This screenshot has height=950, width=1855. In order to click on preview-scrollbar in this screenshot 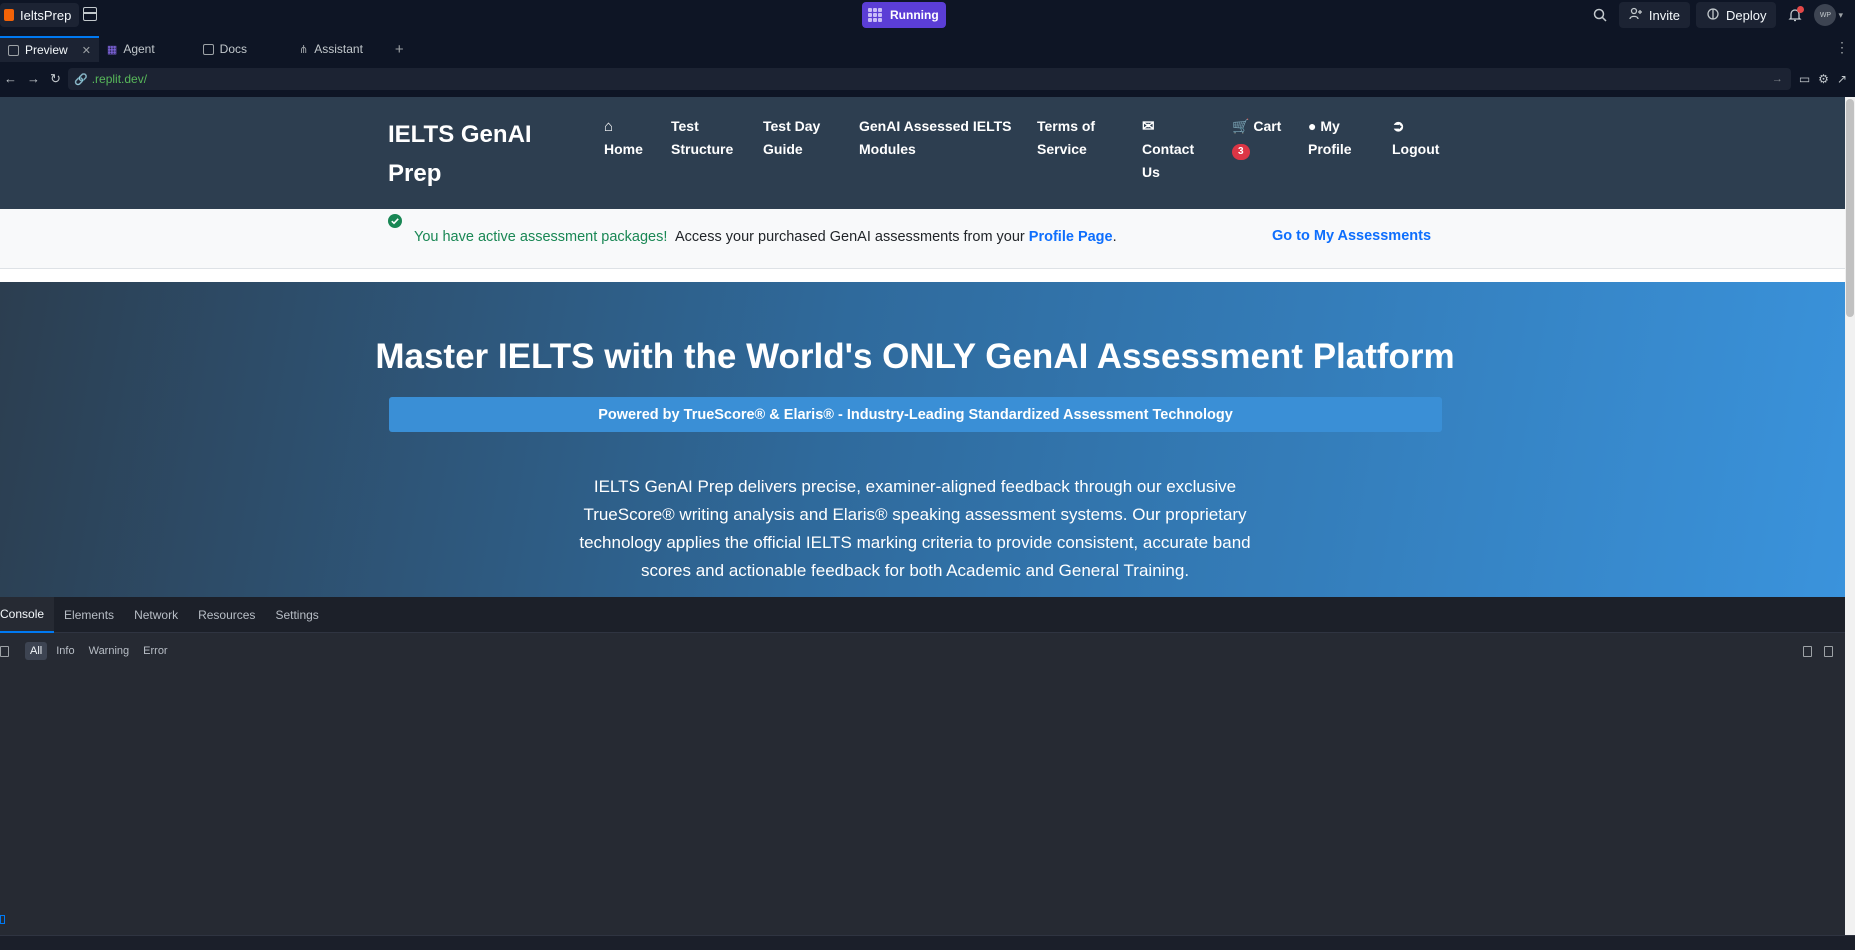, I will do `click(1850, 516)`.